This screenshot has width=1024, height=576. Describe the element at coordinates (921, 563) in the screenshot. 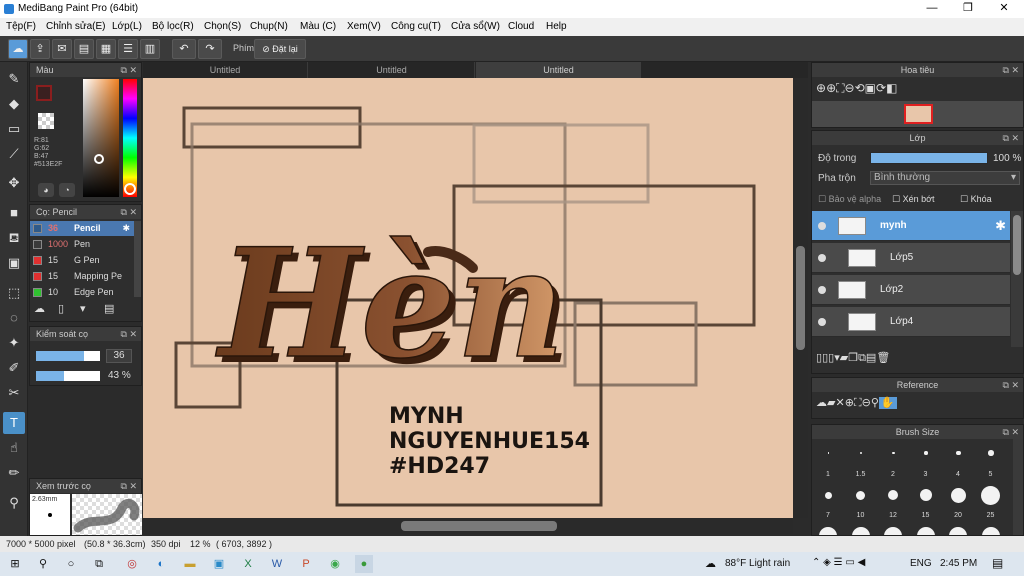

I see `input-language: ENG` at that location.